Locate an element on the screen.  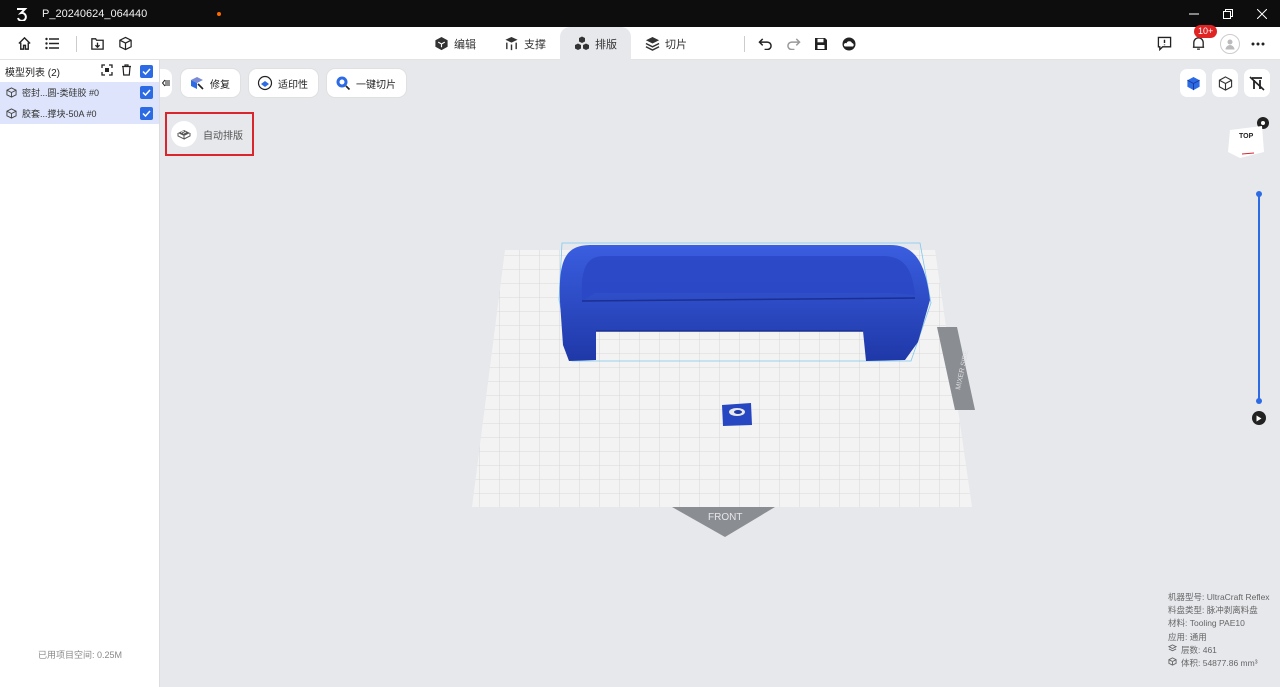
menu-list-button is located at coordinates (52, 44).